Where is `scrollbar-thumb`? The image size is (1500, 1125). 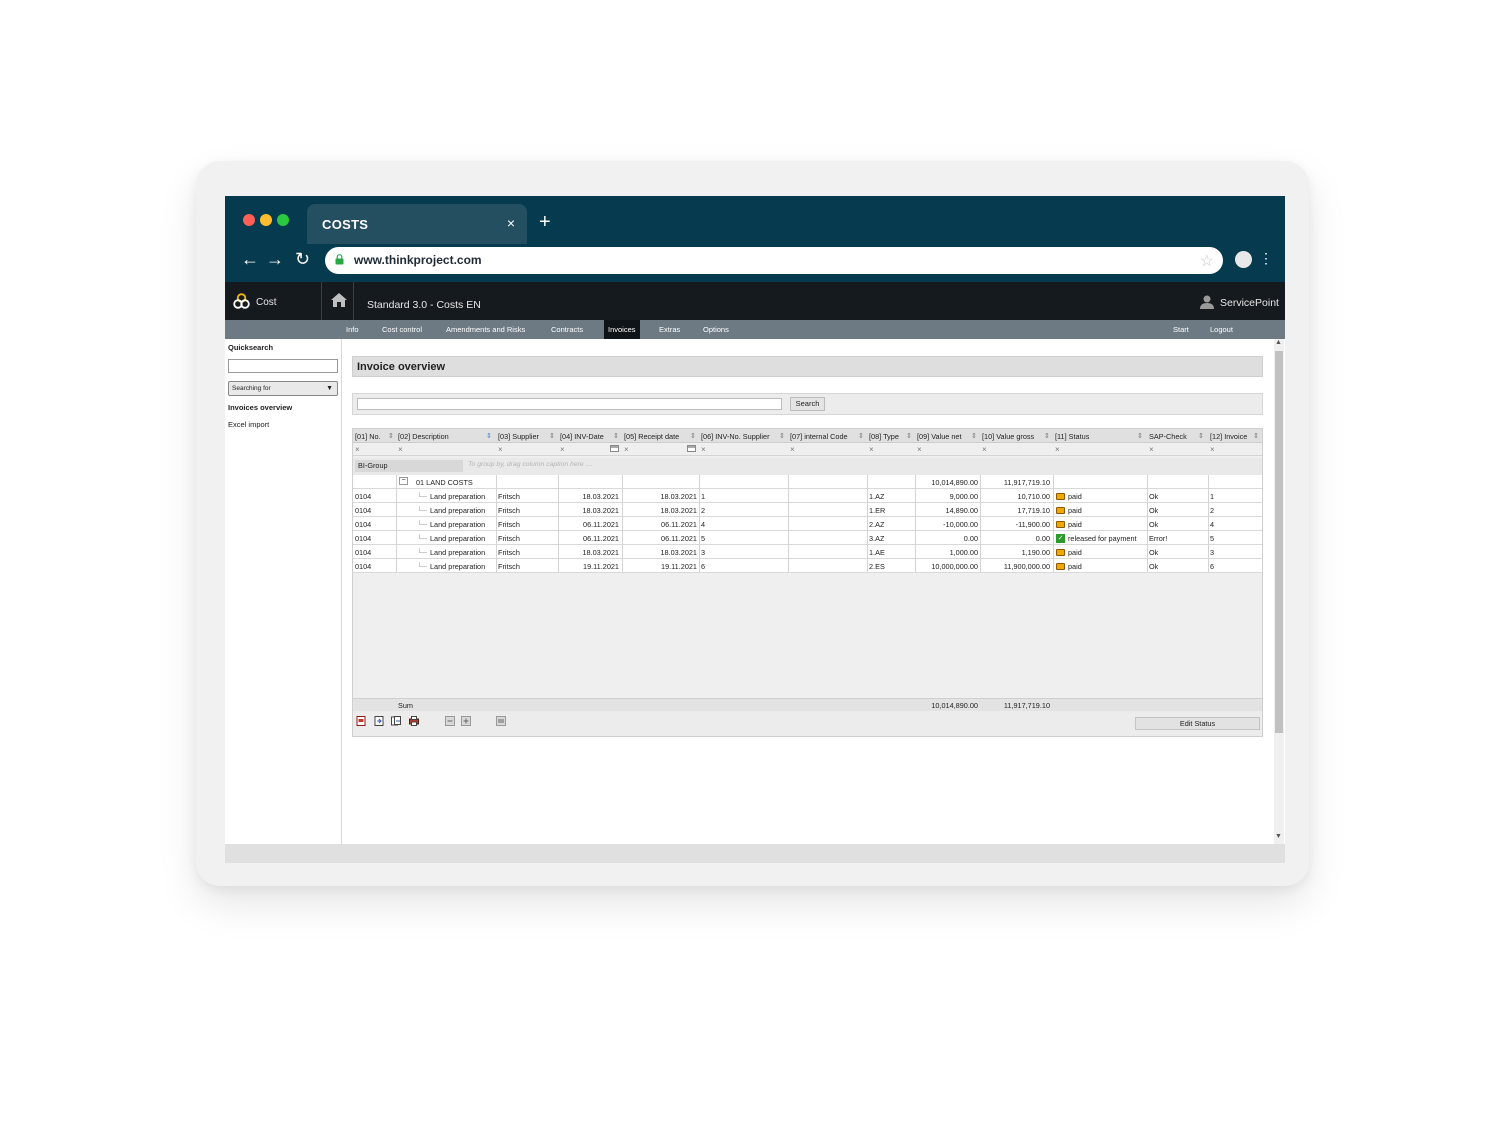
scrollbar-thumb is located at coordinates (1279, 542).